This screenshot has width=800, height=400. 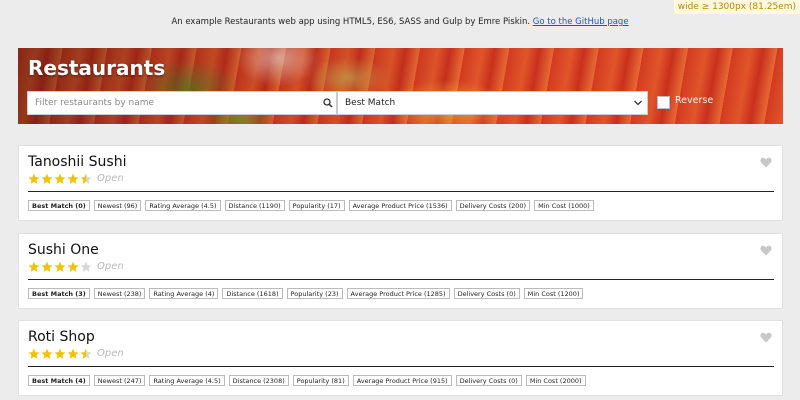 What do you see at coordinates (402, 380) in the screenshot?
I see `sort-value-chip: Average Product Price (915)` at bounding box center [402, 380].